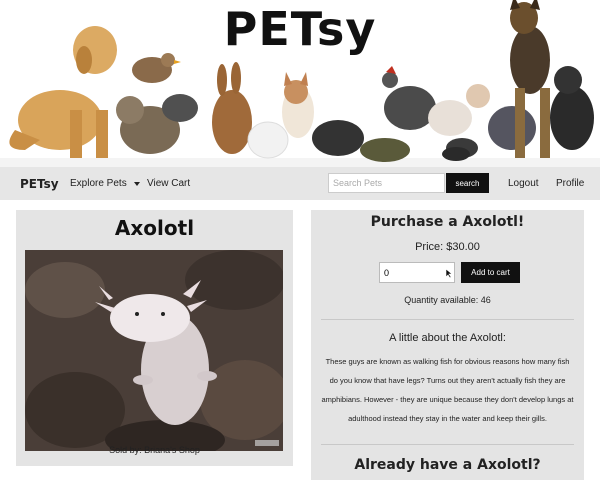 The width and height of the screenshot is (600, 480). I want to click on search-button: search, so click(467, 183).